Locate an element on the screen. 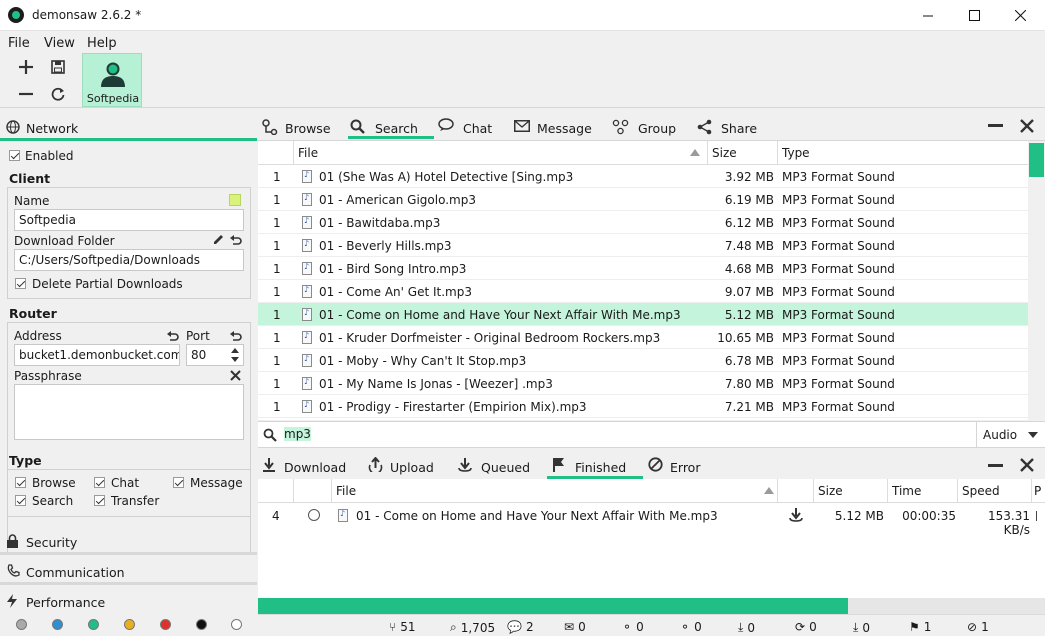 The image size is (1045, 636). col-size: Size is located at coordinates (743, 153).